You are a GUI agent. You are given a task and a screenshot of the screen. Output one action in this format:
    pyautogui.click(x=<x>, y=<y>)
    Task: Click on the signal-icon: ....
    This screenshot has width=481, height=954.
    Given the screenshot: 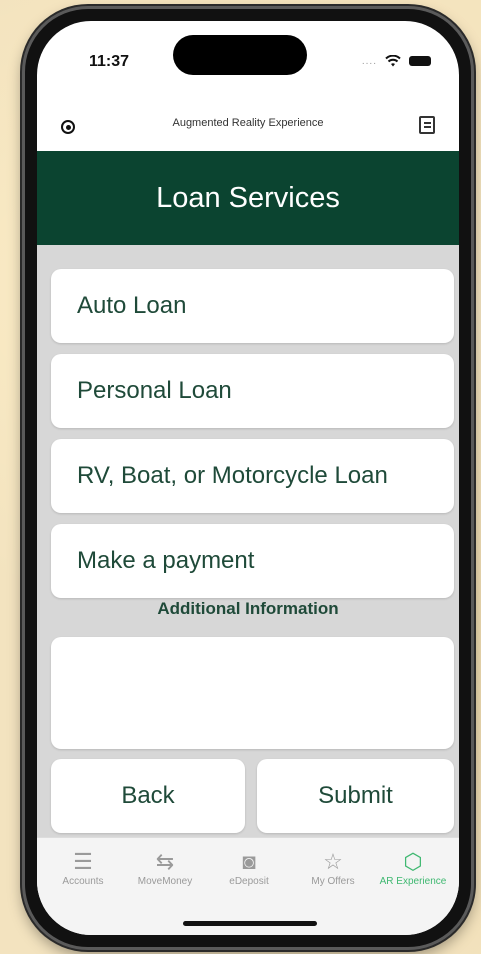 What is the action you would take?
    pyautogui.click(x=369, y=61)
    